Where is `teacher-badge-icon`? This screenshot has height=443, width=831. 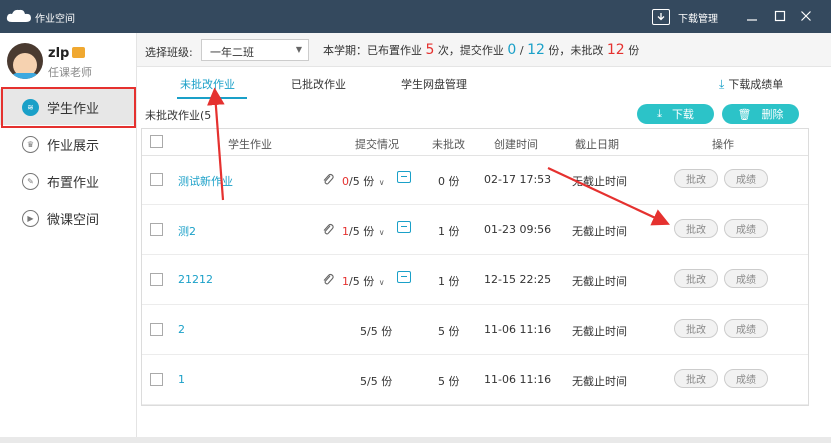 teacher-badge-icon is located at coordinates (78, 52).